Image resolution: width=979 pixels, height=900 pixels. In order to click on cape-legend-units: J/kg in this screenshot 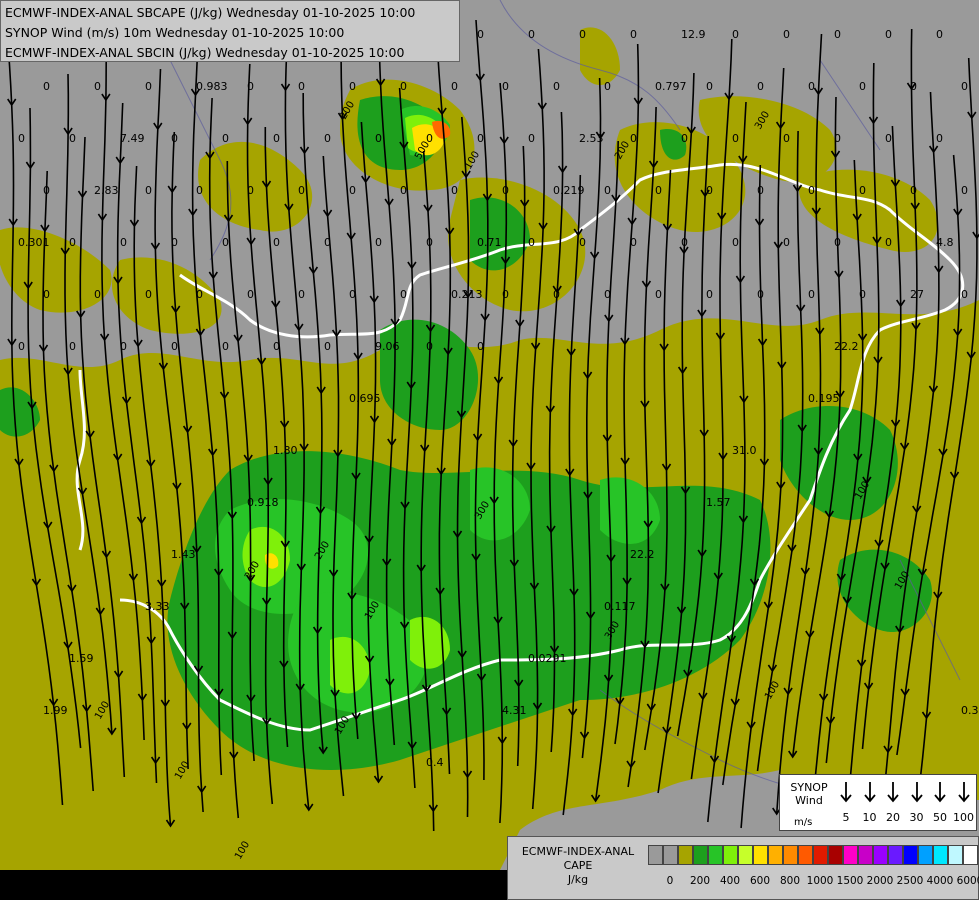, I will do `click(578, 879)`.